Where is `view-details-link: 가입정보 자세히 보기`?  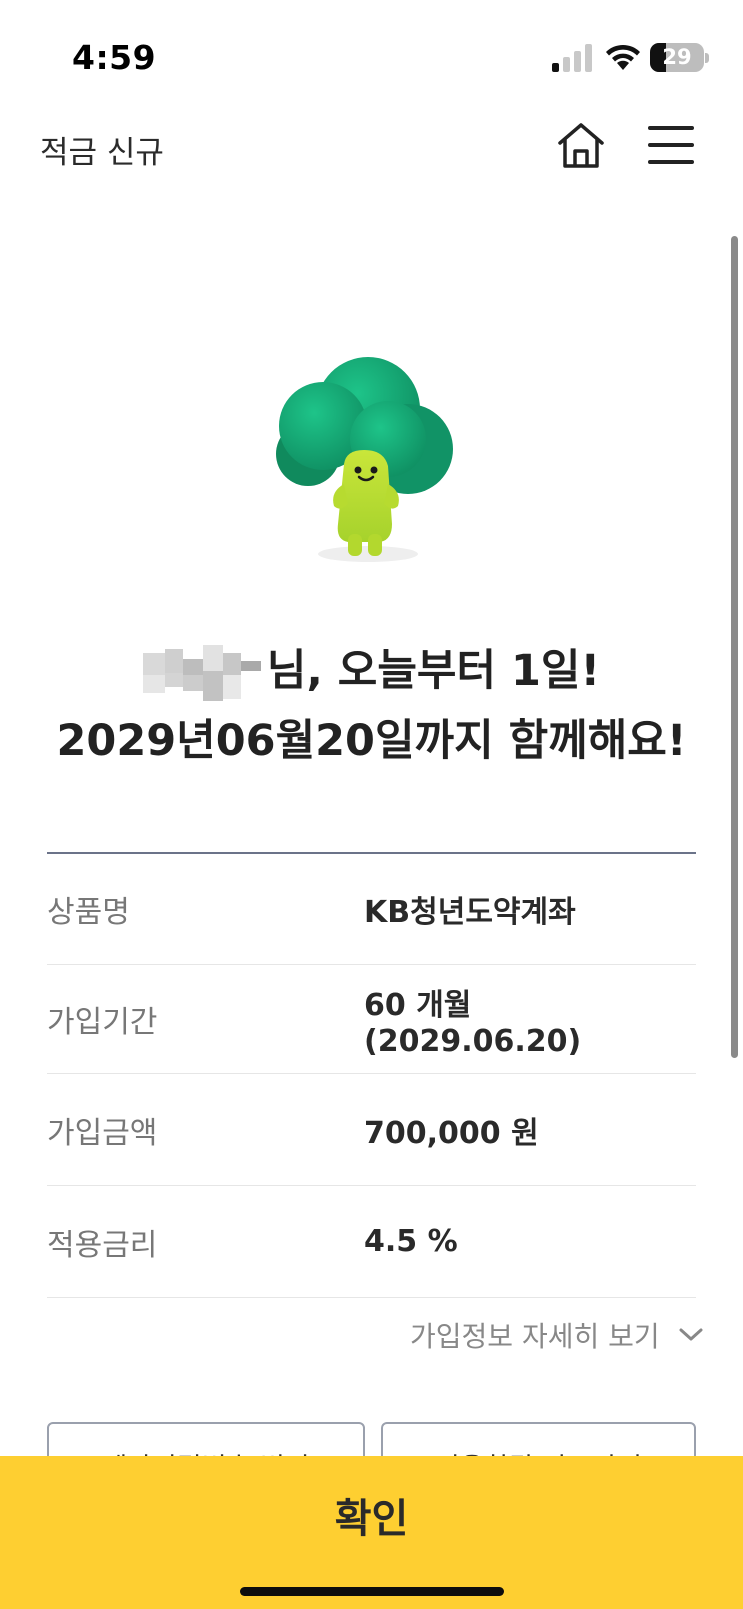
view-details-link: 가입정보 자세히 보기 is located at coordinates (557, 1335).